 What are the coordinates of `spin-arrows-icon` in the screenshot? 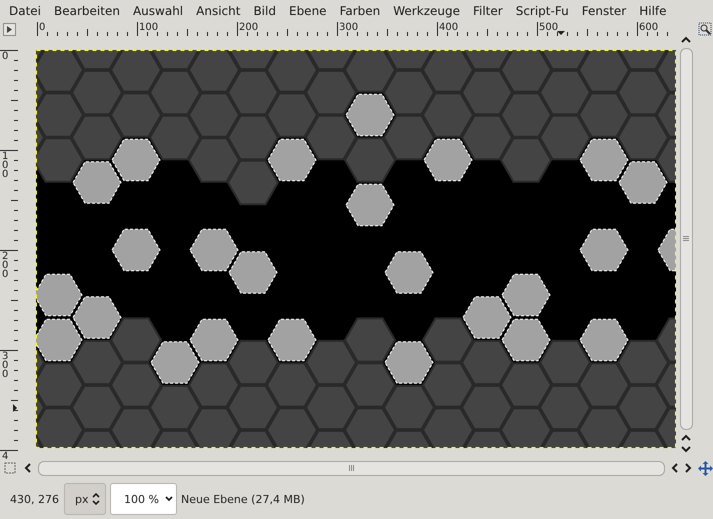 It's located at (96, 499).